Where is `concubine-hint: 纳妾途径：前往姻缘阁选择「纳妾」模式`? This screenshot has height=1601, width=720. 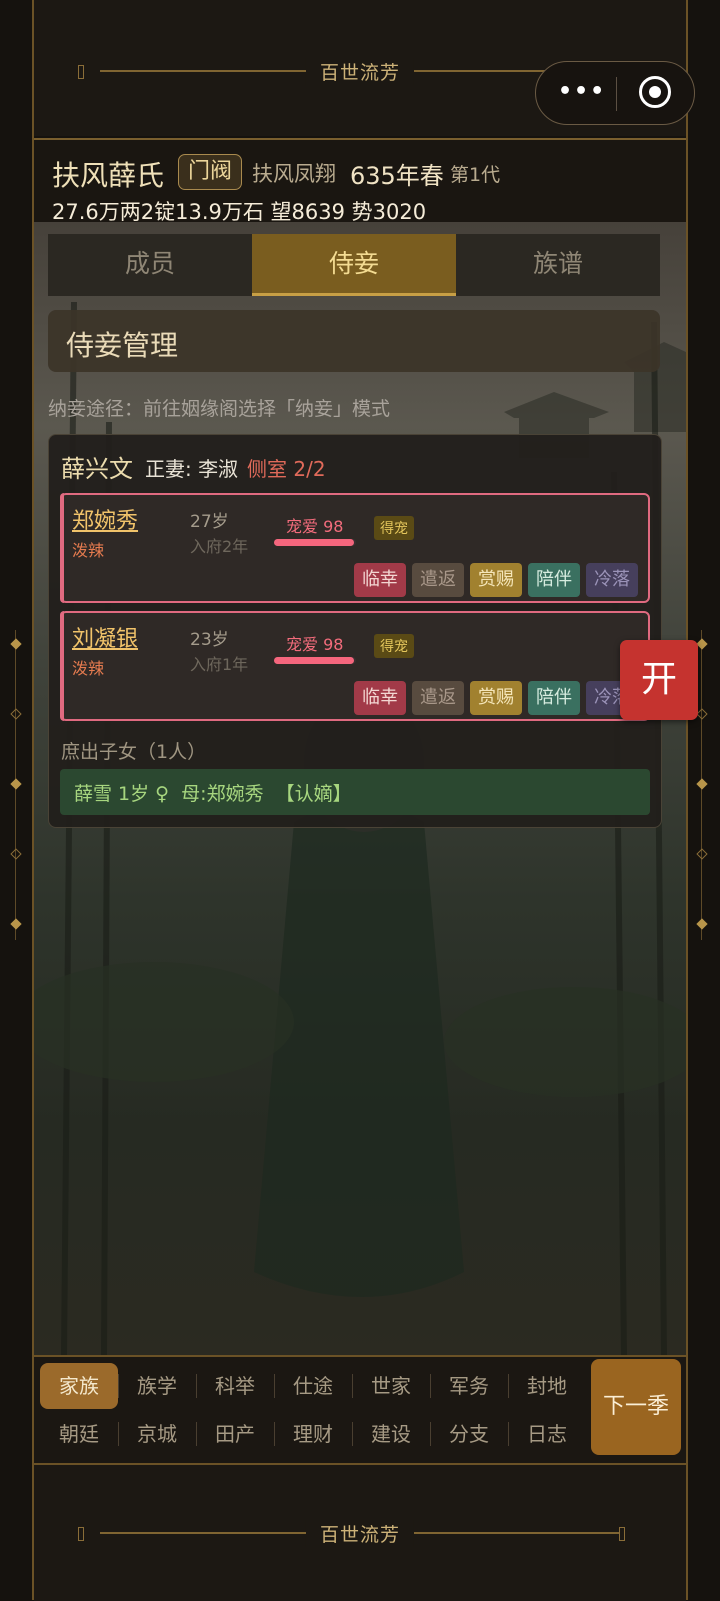 concubine-hint: 纳妾途径：前往姻缘阁选择「纳妾」模式 is located at coordinates (219, 409).